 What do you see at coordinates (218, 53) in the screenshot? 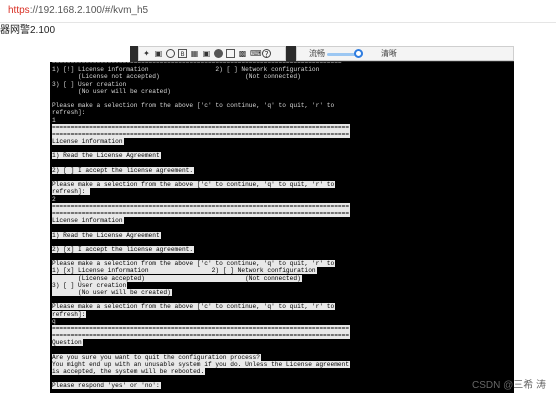
I see `record-icon` at bounding box center [218, 53].